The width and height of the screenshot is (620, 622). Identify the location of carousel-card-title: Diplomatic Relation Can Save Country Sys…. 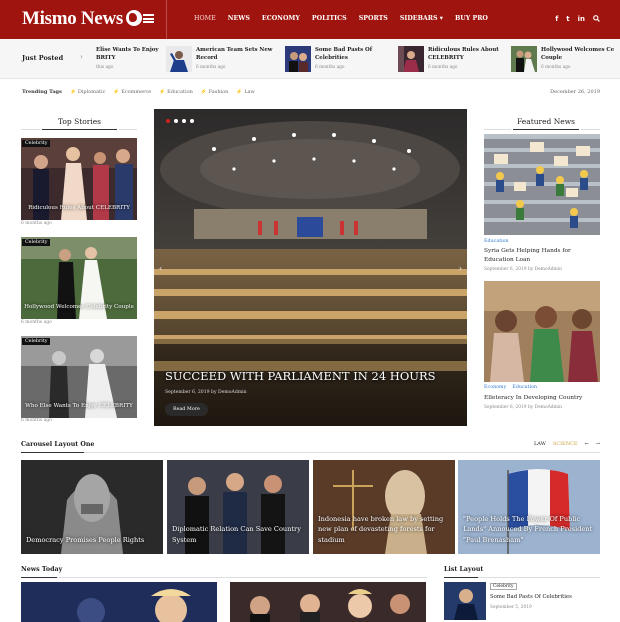
(238, 534).